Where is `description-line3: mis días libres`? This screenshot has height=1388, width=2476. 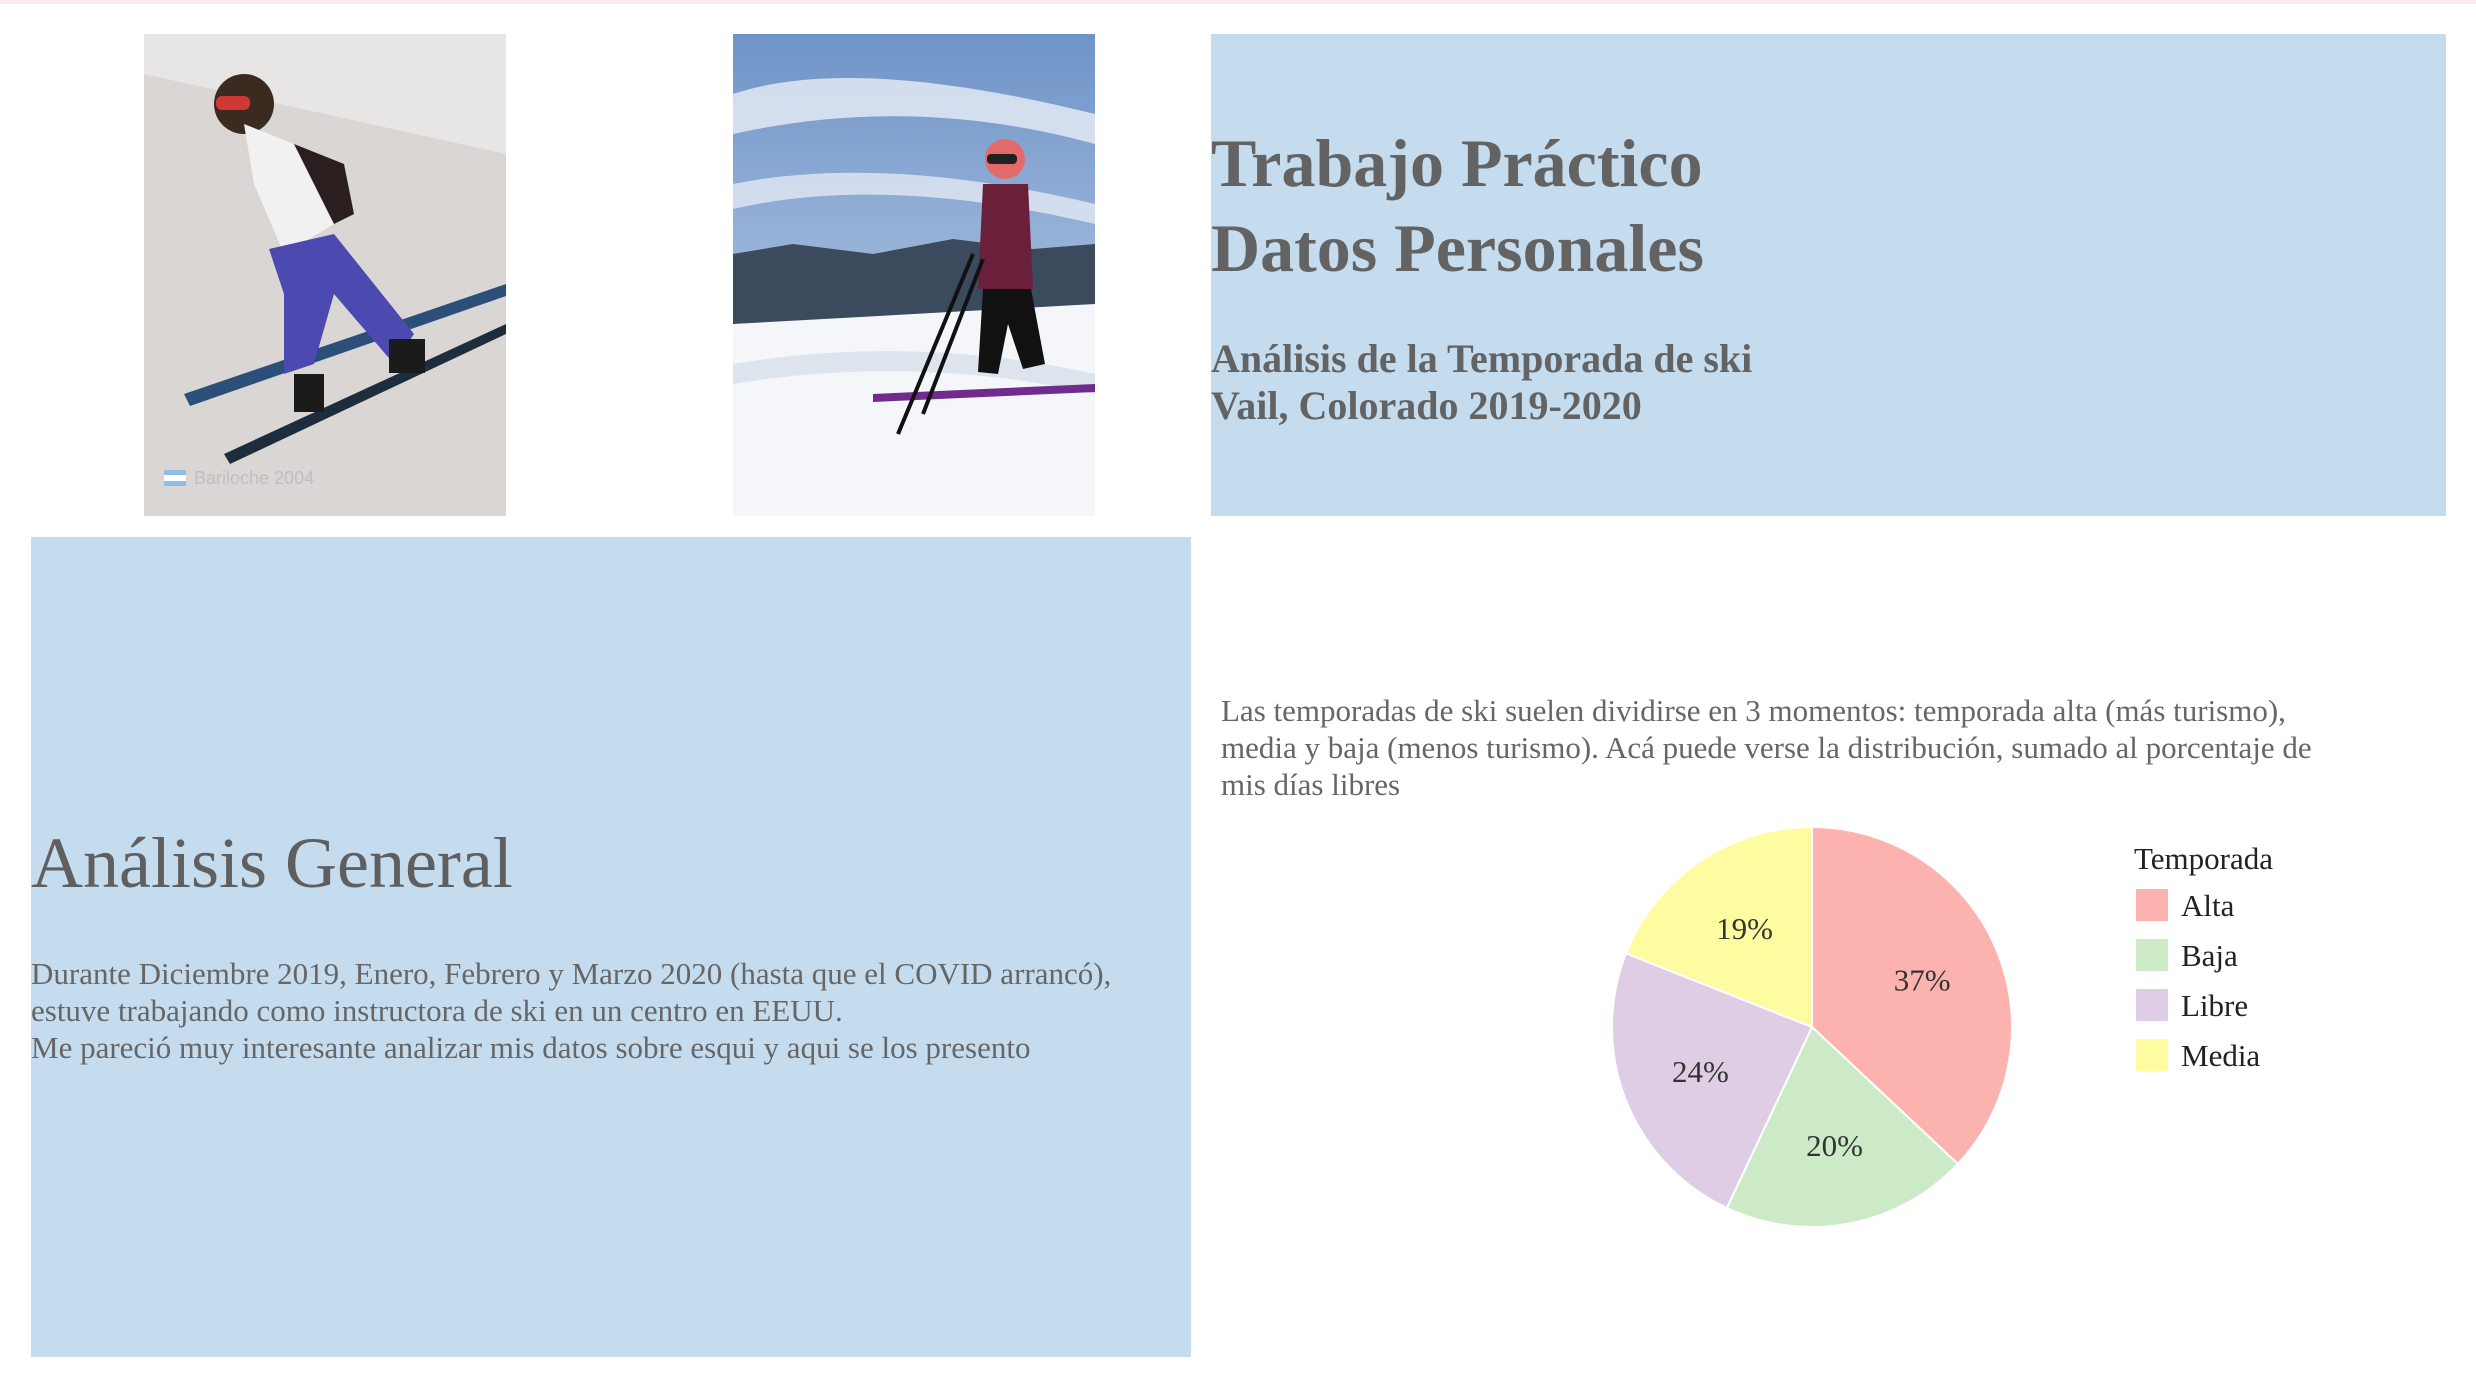 description-line3: mis días libres is located at coordinates (1311, 784).